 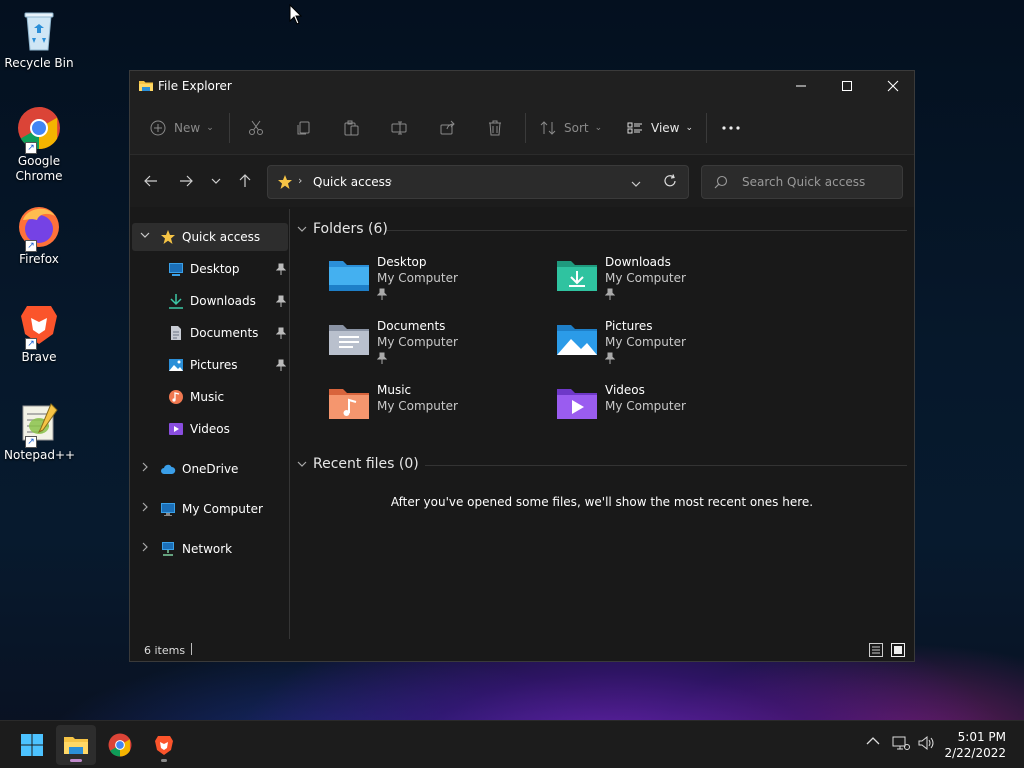 I want to click on sidebar-item-quick-access: Quick access, so click(x=210, y=237).